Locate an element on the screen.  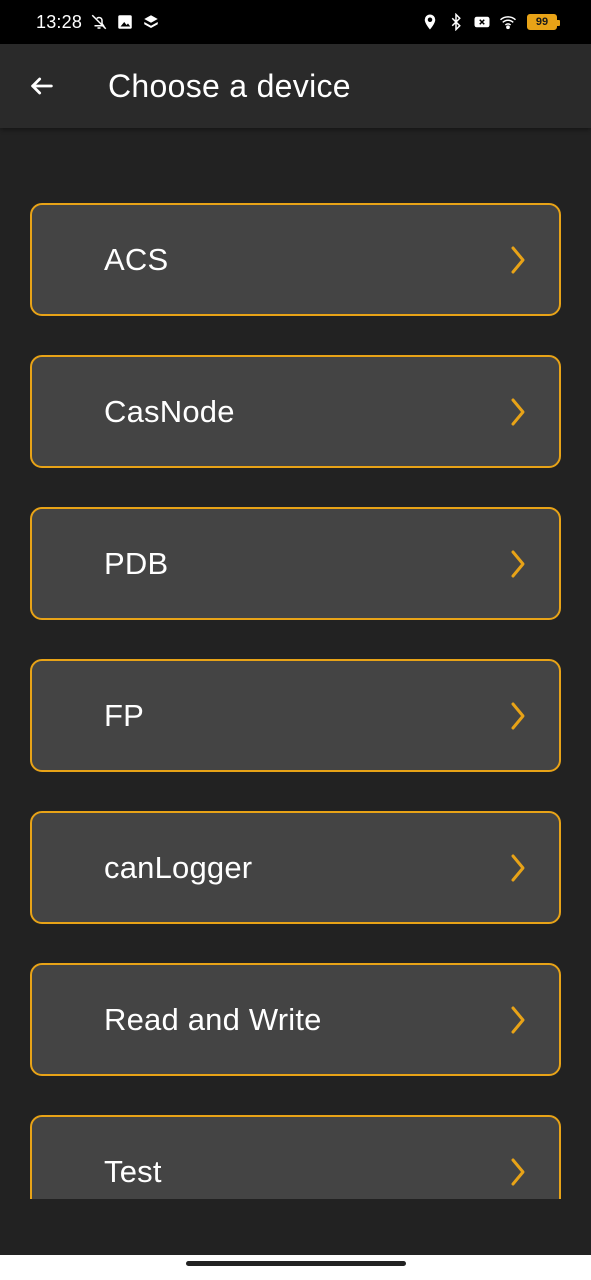
device-label: Read and Write is located at coordinates (213, 1019).